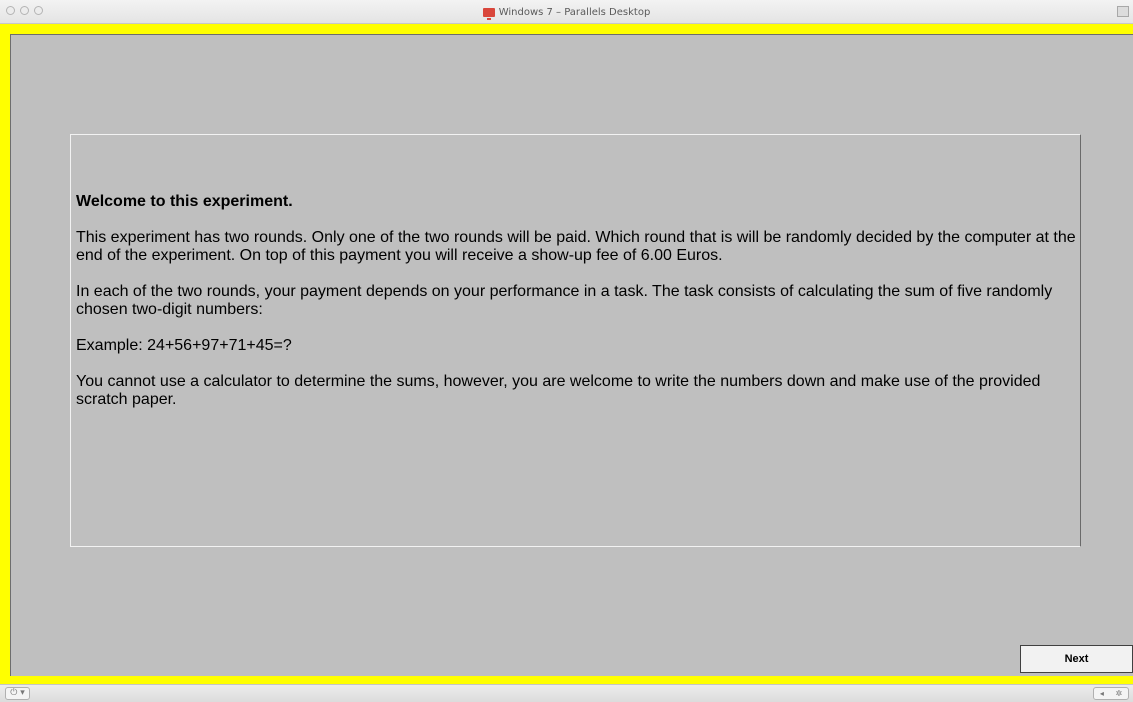  I want to click on arrow-left-icon: ◂, so click(1102, 693).